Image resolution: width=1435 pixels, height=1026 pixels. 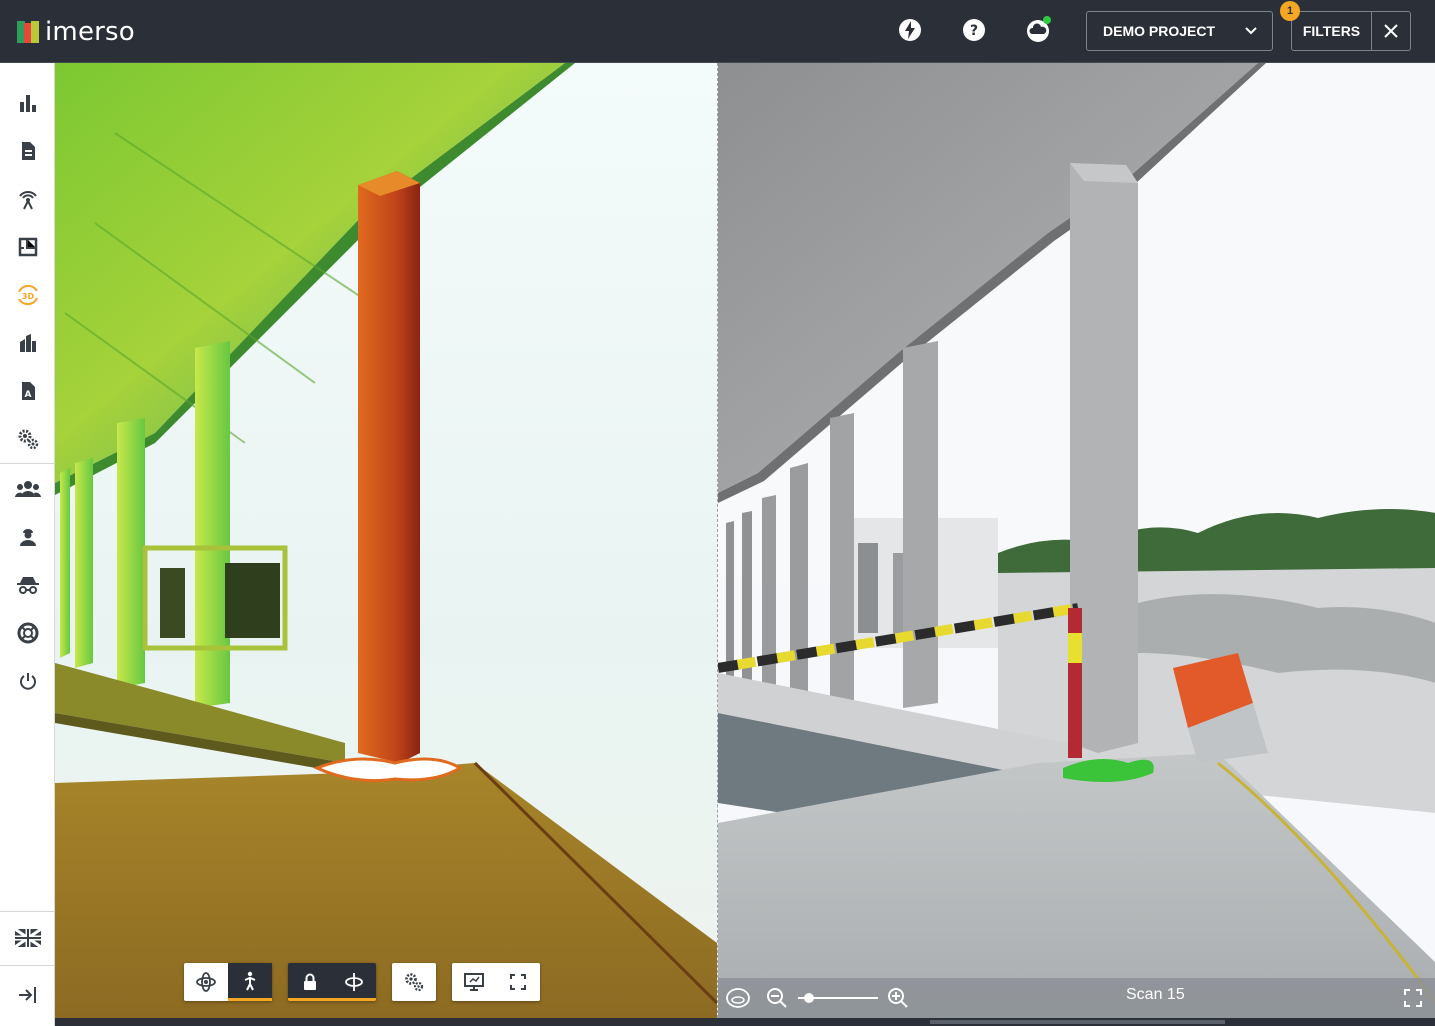 I want to click on close-icon, so click(x=1391, y=31).